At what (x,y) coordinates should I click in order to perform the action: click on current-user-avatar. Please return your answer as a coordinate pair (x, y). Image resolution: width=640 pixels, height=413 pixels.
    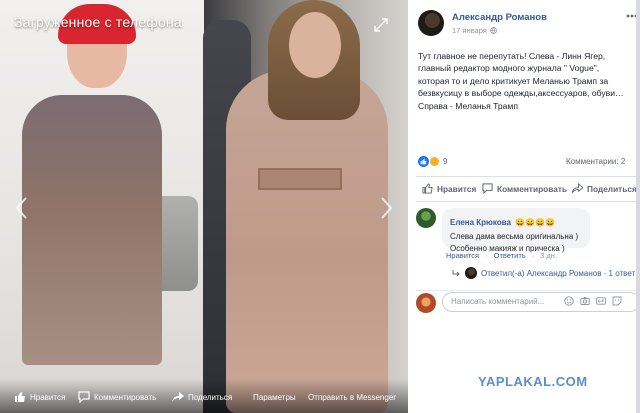
    Looking at the image, I should click on (426, 303).